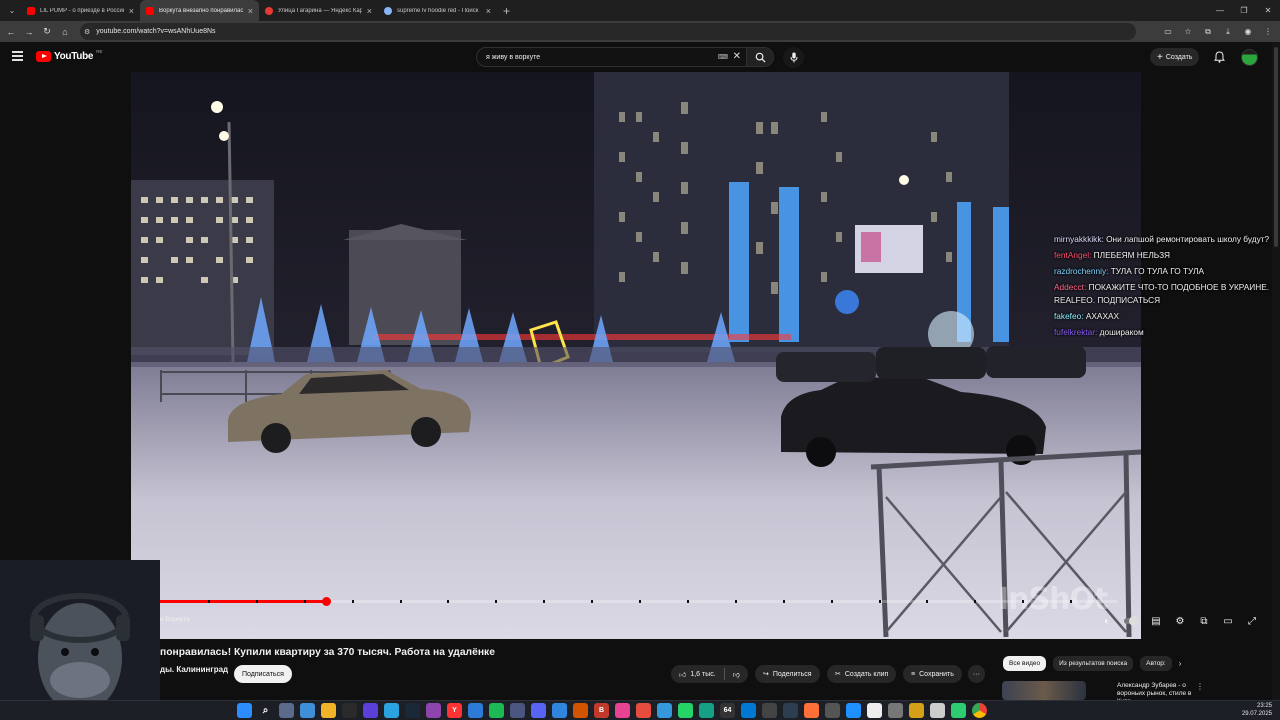 This screenshot has width=1280, height=720. Describe the element at coordinates (1249, 57) in the screenshot. I see `account-avatar` at that location.